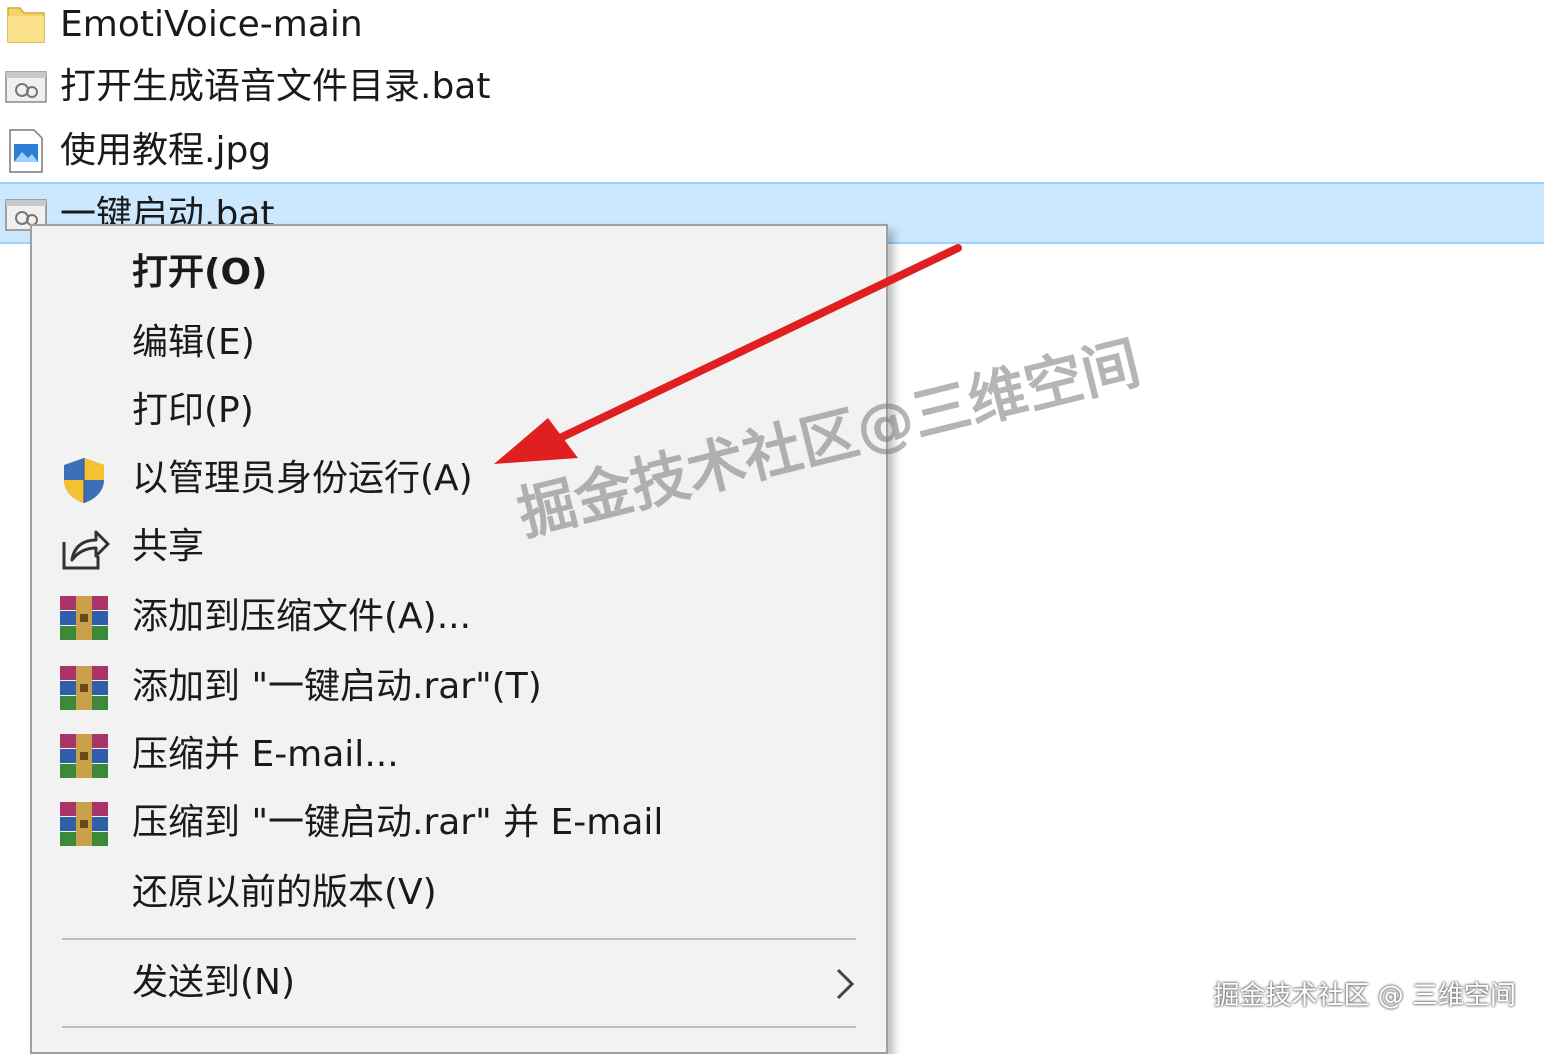  Describe the element at coordinates (337, 686) in the screenshot. I see `menu-item-label: 添加到 "一键启动.rar"(T)` at that location.